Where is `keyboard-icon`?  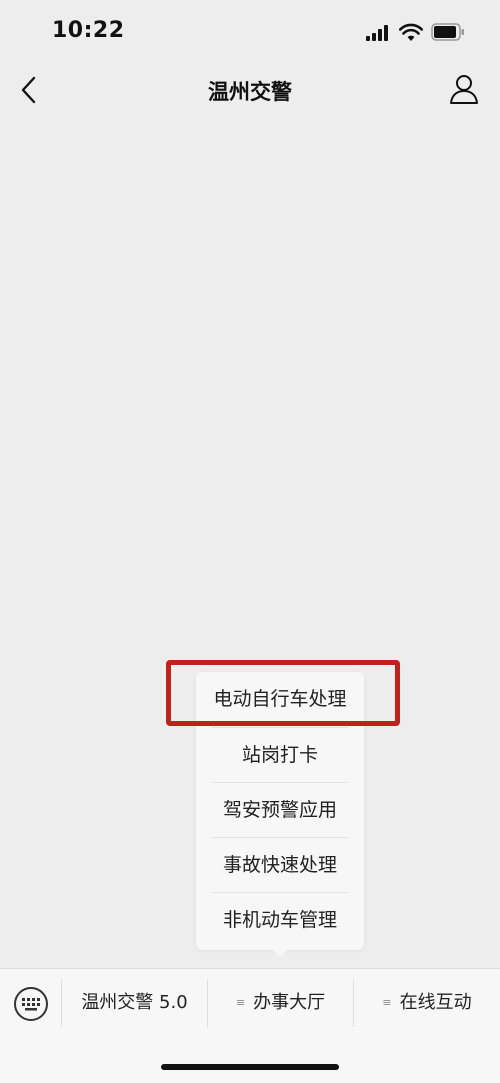 keyboard-icon is located at coordinates (31, 1004).